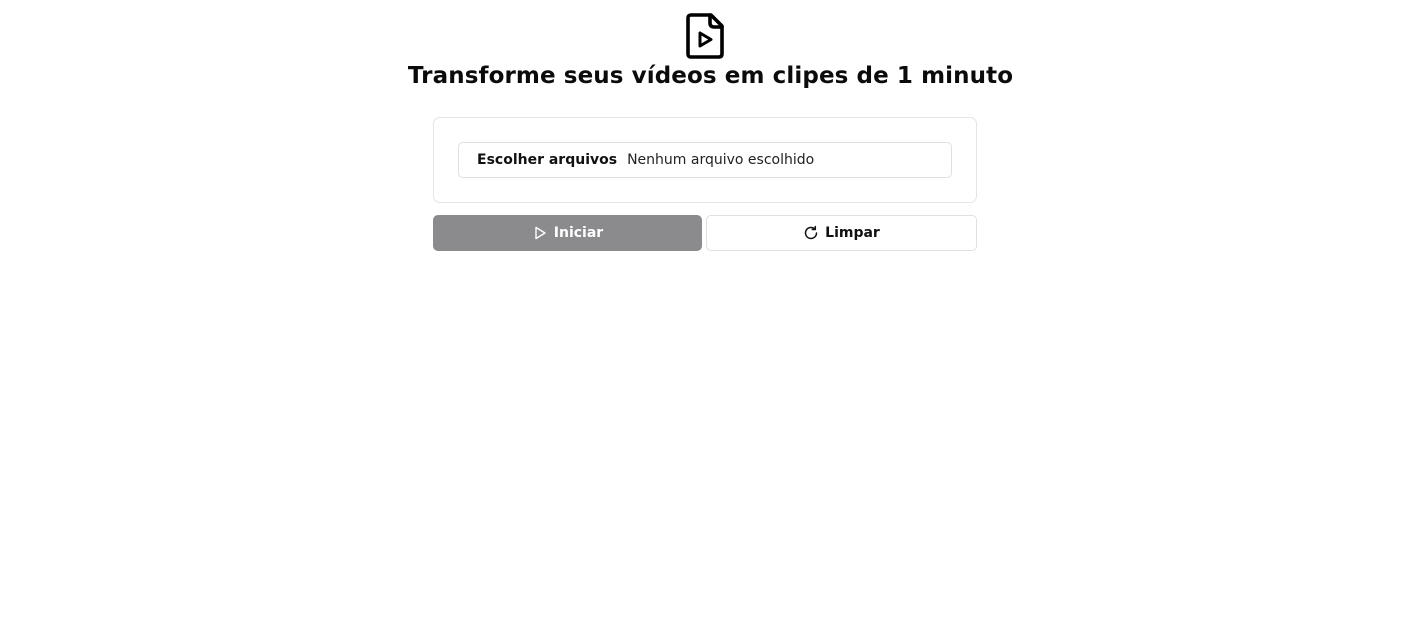 The width and height of the screenshot is (1421, 624). Describe the element at coordinates (721, 160) in the screenshot. I see `file-status-text: Nenhum arquivo escolhido` at that location.